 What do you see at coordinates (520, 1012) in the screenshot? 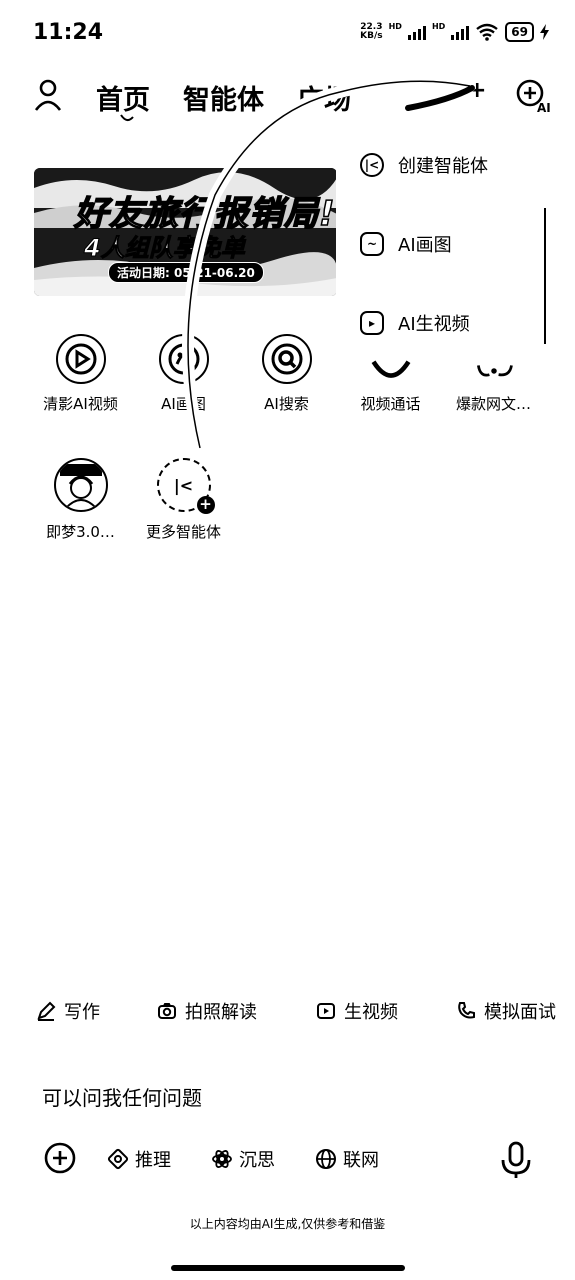
I see `chip-label: 模拟面试` at bounding box center [520, 1012].